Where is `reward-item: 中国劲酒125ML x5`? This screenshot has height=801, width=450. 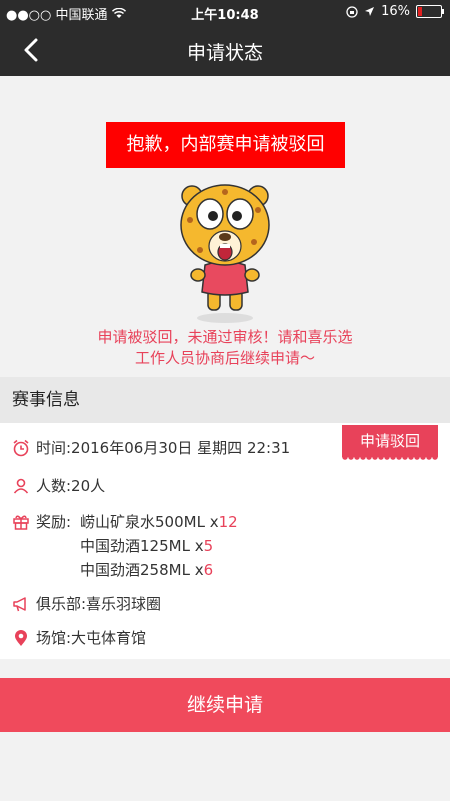 reward-item: 中国劲酒125ML x5 is located at coordinates (146, 545).